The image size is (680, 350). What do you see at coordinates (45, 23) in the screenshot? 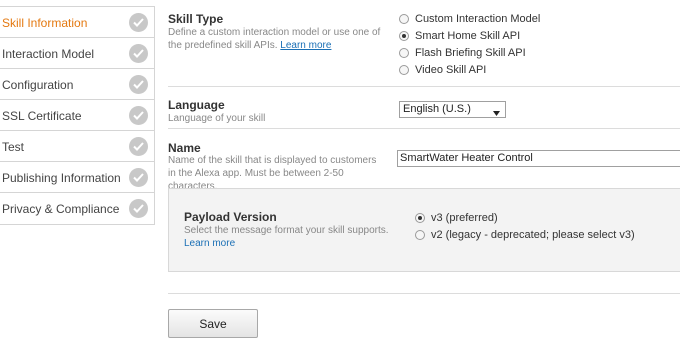
I see `sidebar-item-label: Skill Information` at bounding box center [45, 23].